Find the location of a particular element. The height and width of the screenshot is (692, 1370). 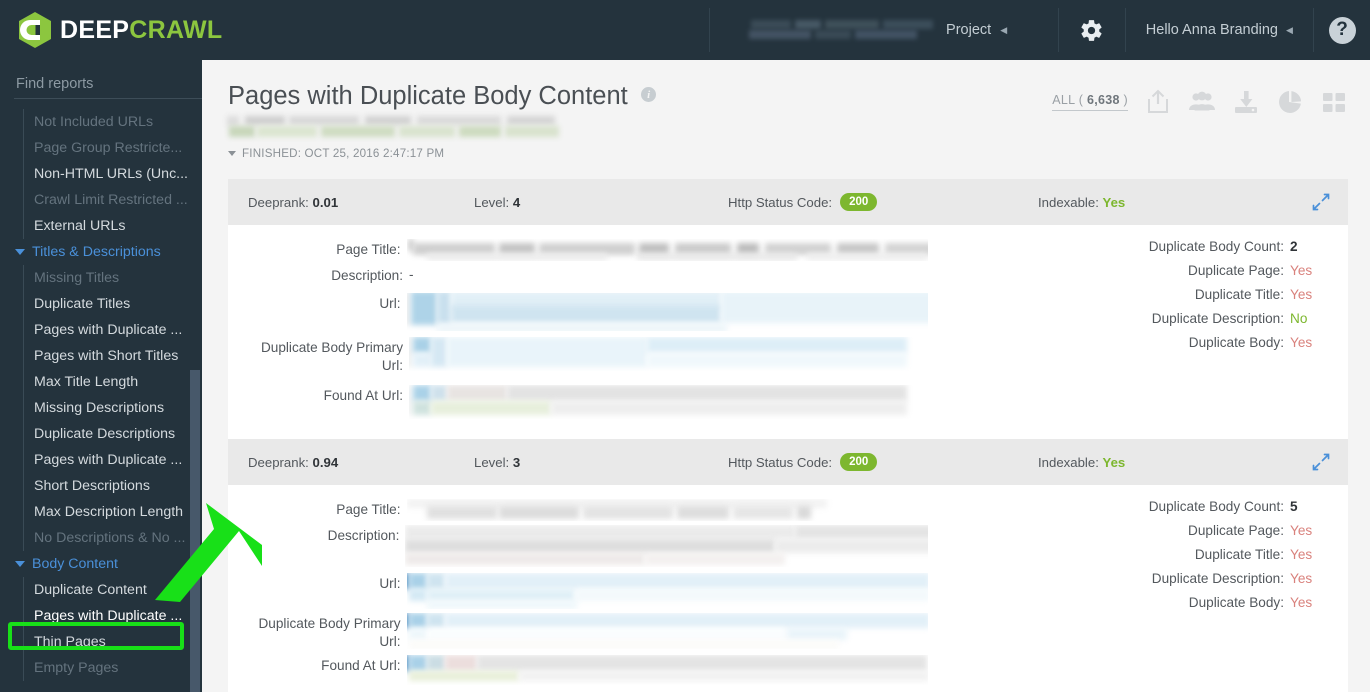

sidebar-group-titles-descriptions: Titles & Descriptions is located at coordinates (101, 252).